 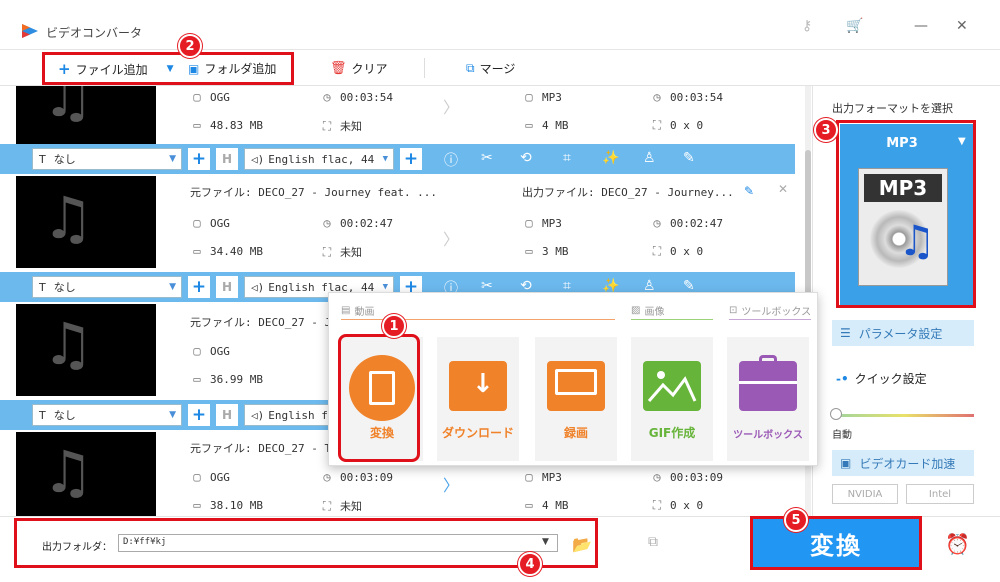 I want to click on info-icon: ⓘ, so click(x=451, y=160).